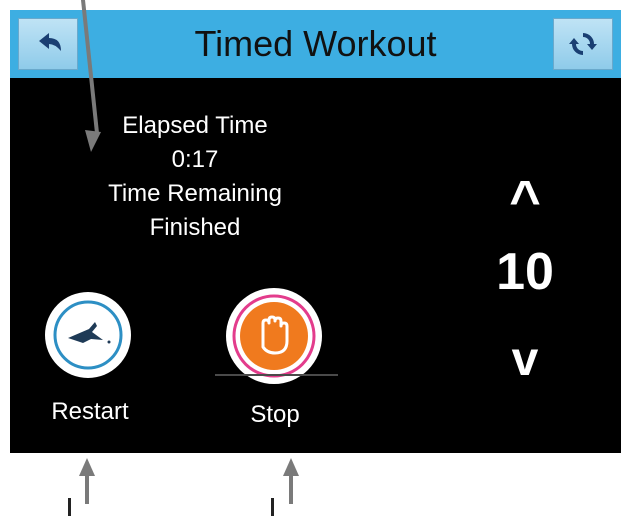 The height and width of the screenshot is (516, 621). I want to click on stop-hand-icon, so click(274, 336).